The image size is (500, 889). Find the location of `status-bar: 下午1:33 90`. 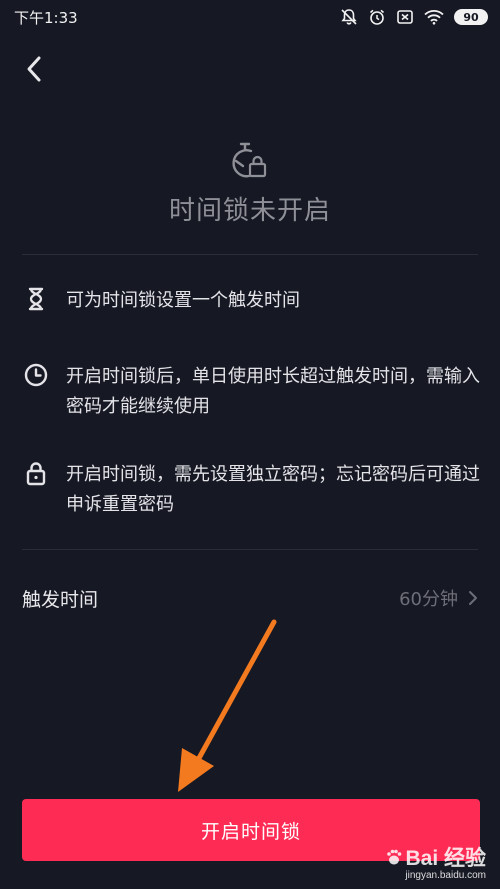

status-bar: 下午1:33 90 is located at coordinates (250, 17).